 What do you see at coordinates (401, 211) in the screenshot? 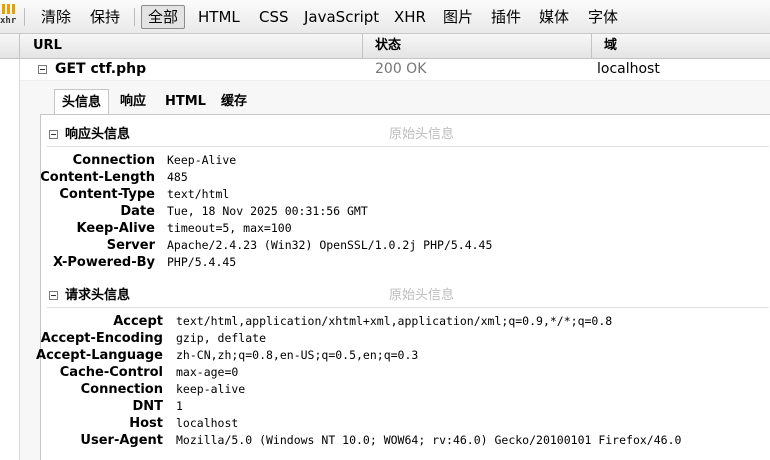
I see `header-row: Date Tue, 18 Nov 2025 00:31:56 GMT` at bounding box center [401, 211].